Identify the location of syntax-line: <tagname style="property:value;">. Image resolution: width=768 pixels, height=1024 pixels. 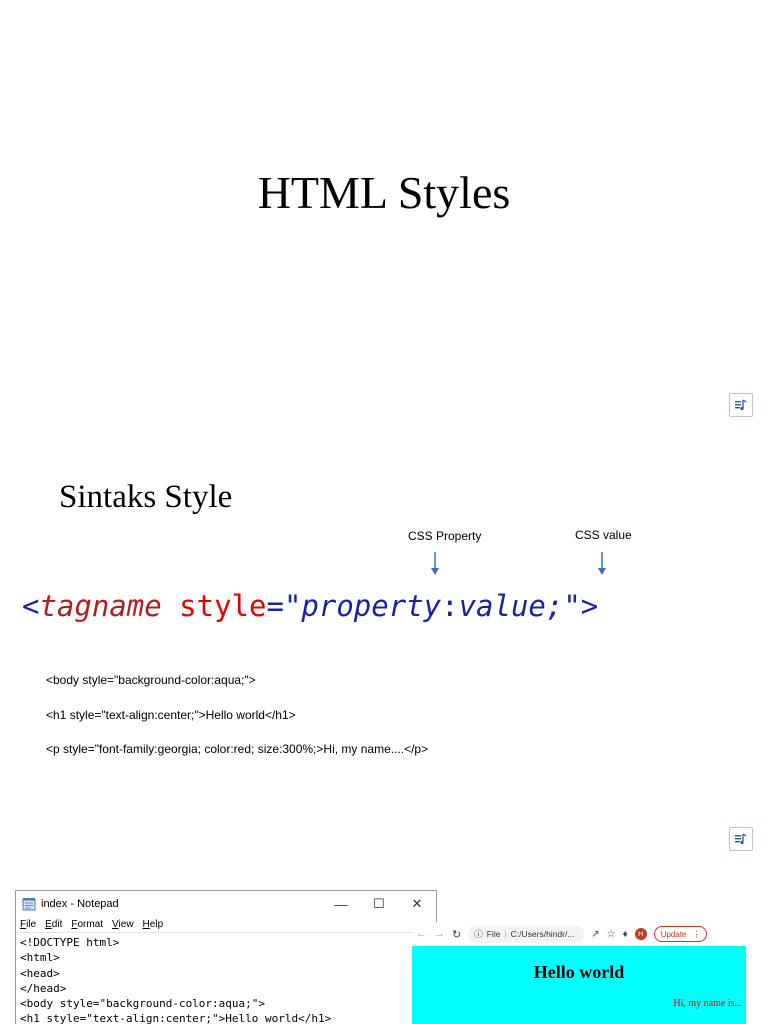
(310, 606).